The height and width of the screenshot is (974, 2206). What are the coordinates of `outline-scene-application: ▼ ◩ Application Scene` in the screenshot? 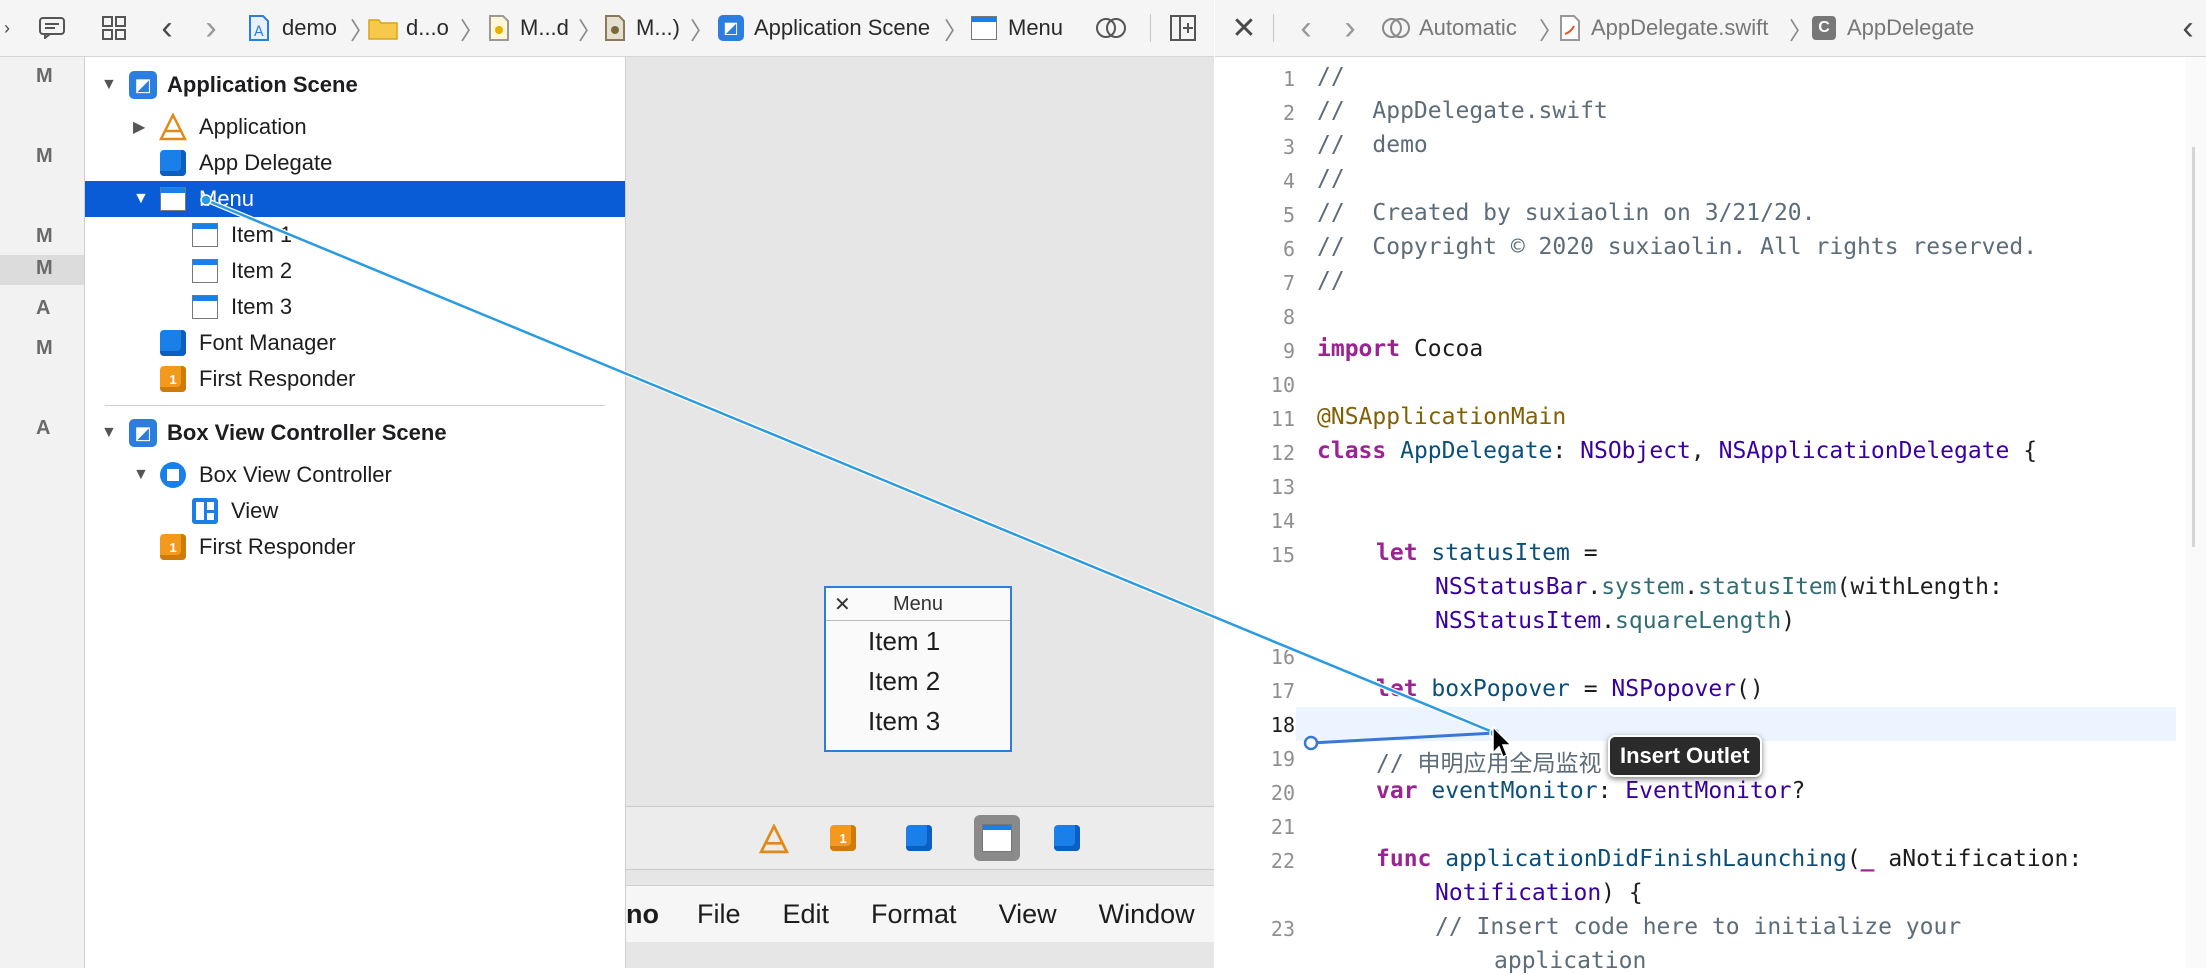 It's located at (355, 85).